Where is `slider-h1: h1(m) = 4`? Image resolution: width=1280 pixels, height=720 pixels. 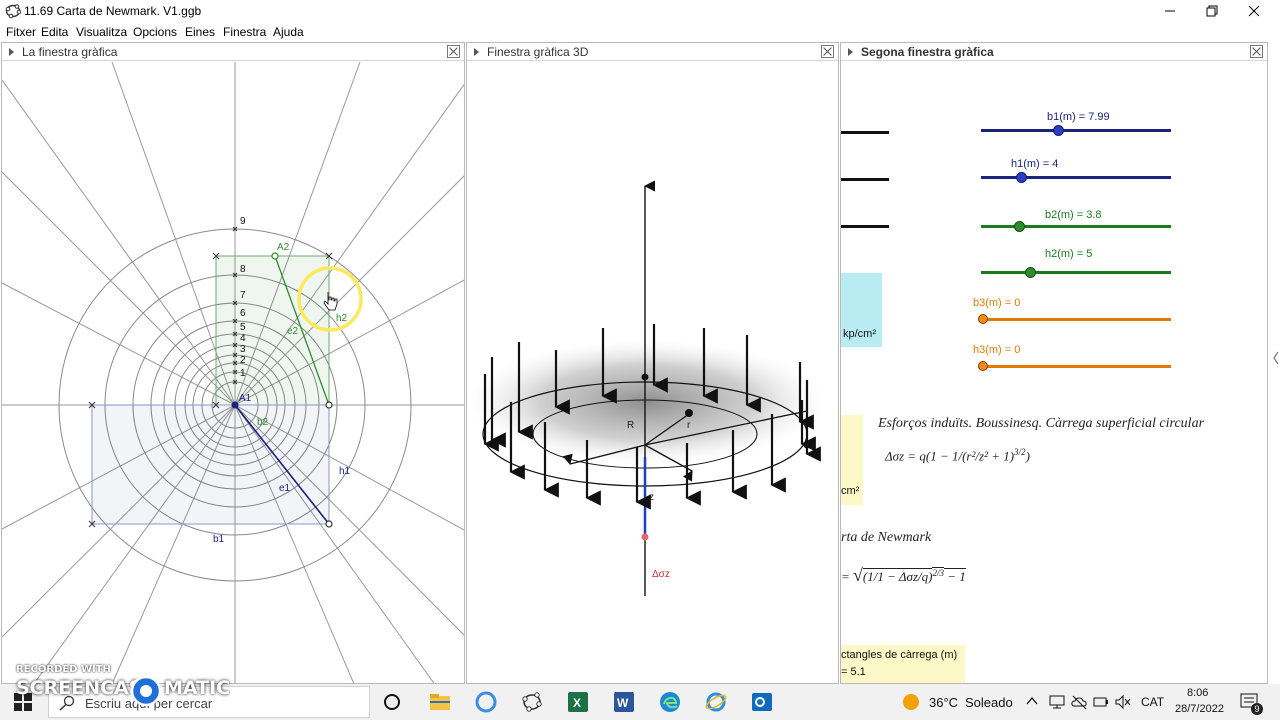 slider-h1: h1(m) = 4 is located at coordinates (1077, 169).